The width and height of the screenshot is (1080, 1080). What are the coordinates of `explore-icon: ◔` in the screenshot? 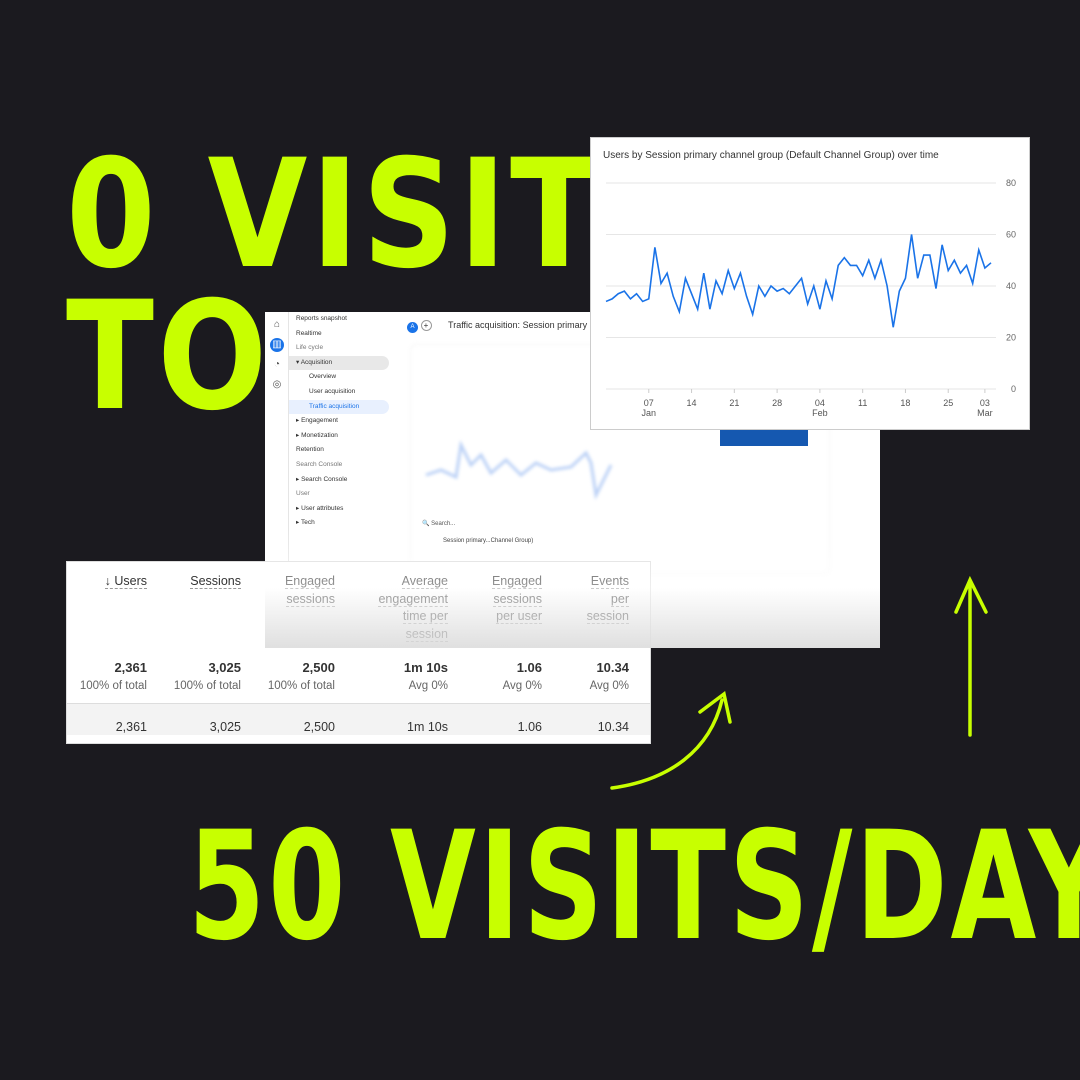 It's located at (277, 365).